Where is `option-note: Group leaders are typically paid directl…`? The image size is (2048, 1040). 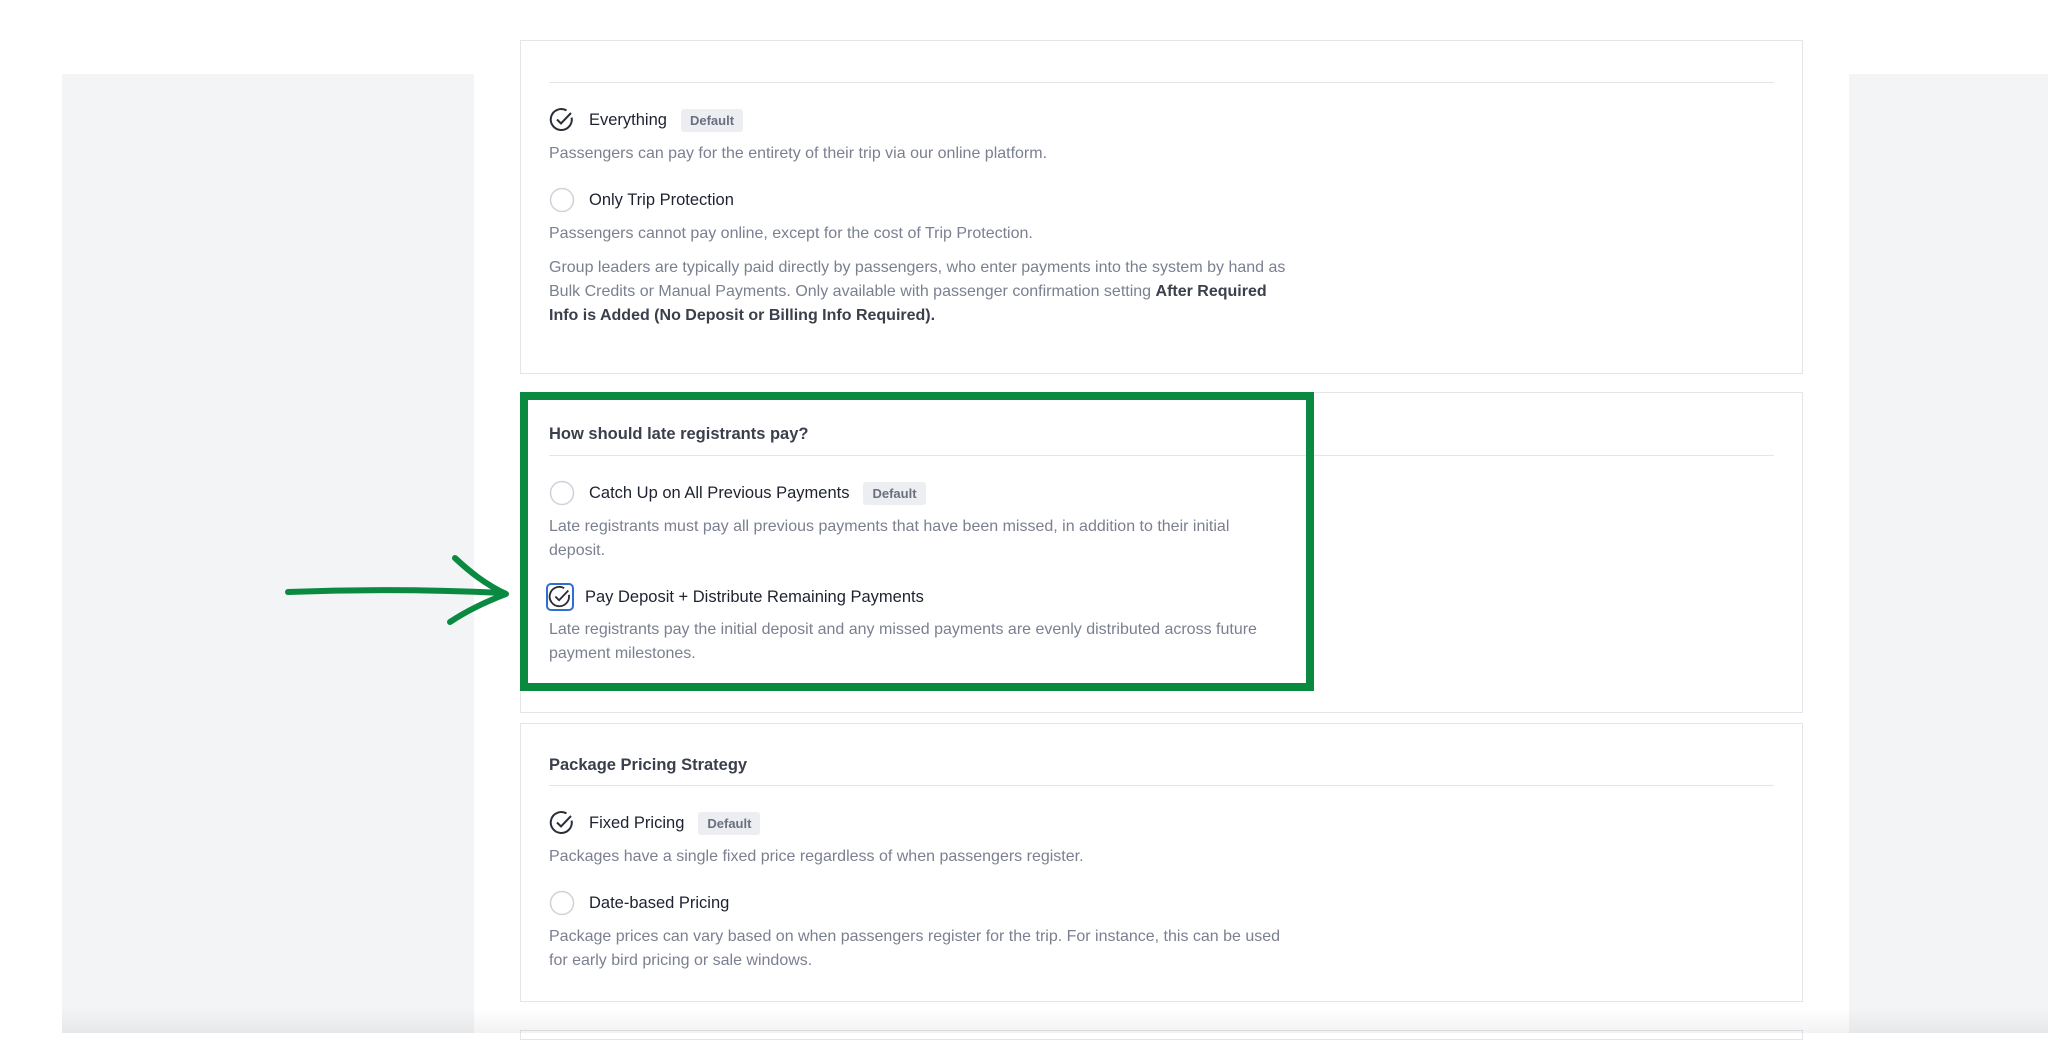 option-note: Group leaders are typically paid directl… is located at coordinates (919, 292).